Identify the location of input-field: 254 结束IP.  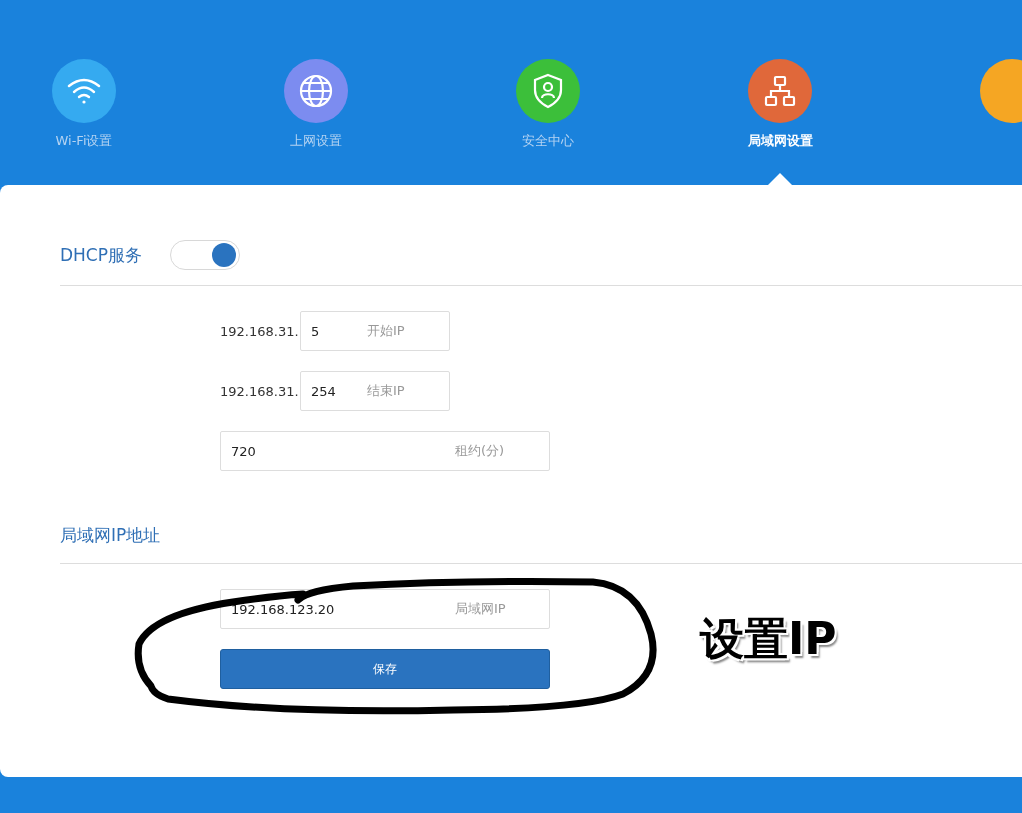
(375, 391).